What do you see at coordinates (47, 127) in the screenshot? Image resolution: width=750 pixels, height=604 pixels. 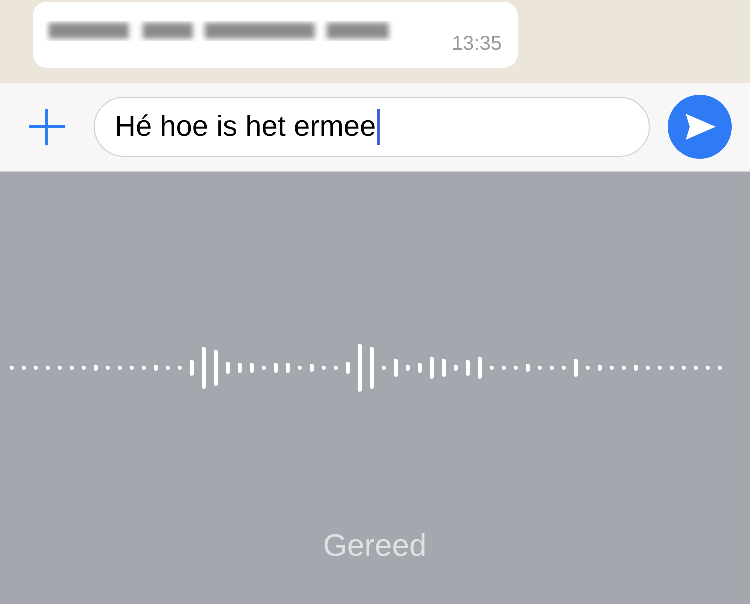 I see `add-icon` at bounding box center [47, 127].